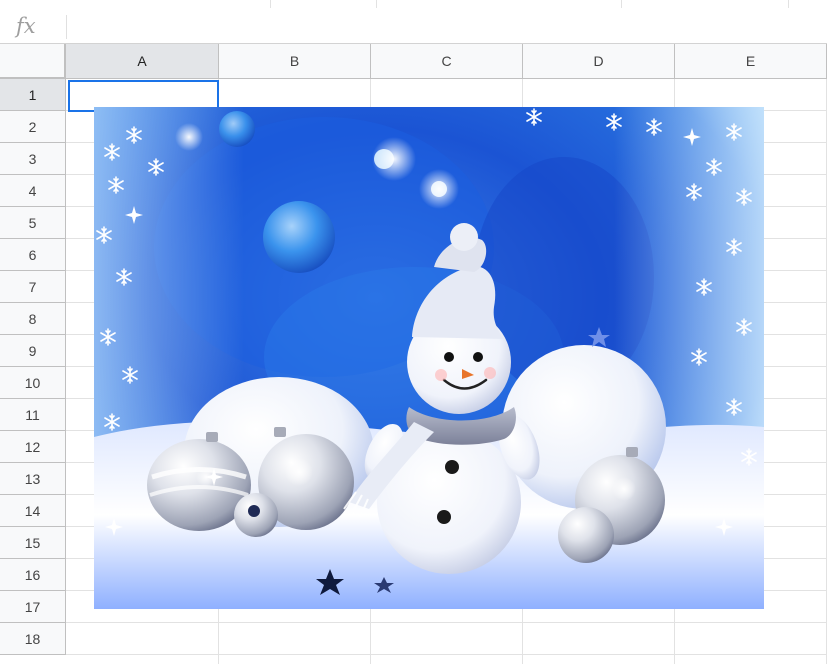  What do you see at coordinates (33, 575) in the screenshot?
I see `row-header-16: 16` at bounding box center [33, 575].